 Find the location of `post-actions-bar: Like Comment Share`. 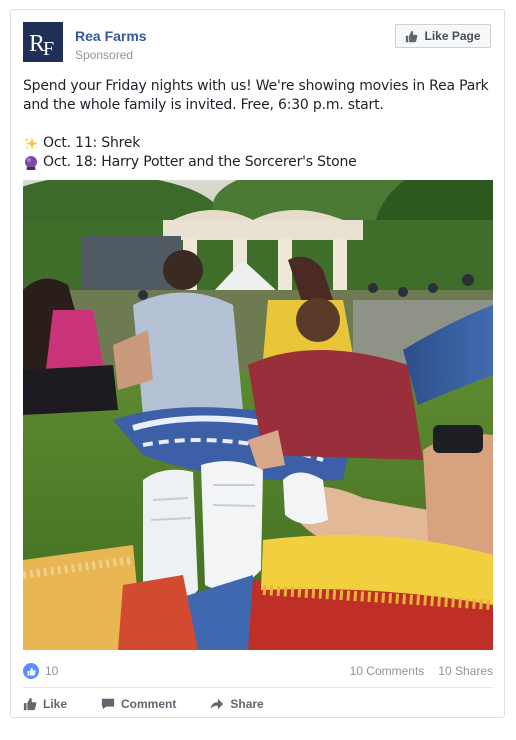

post-actions-bar: Like Comment Share is located at coordinates (258, 704).